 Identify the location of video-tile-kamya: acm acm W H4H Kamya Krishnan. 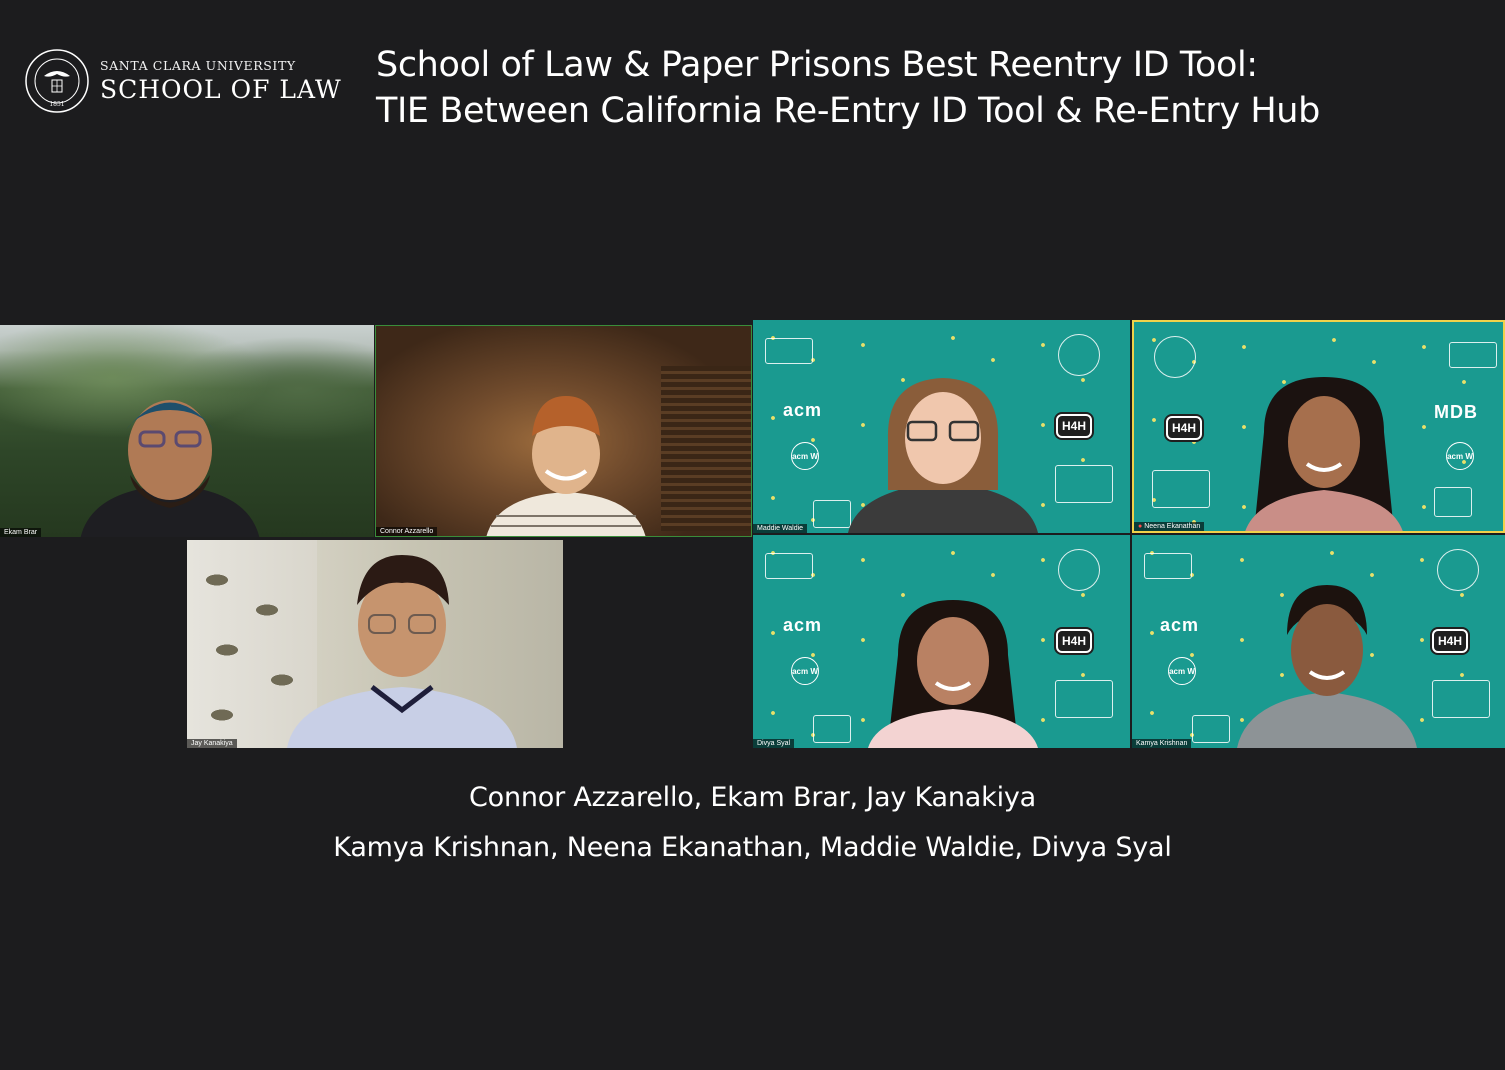
(1318, 641).